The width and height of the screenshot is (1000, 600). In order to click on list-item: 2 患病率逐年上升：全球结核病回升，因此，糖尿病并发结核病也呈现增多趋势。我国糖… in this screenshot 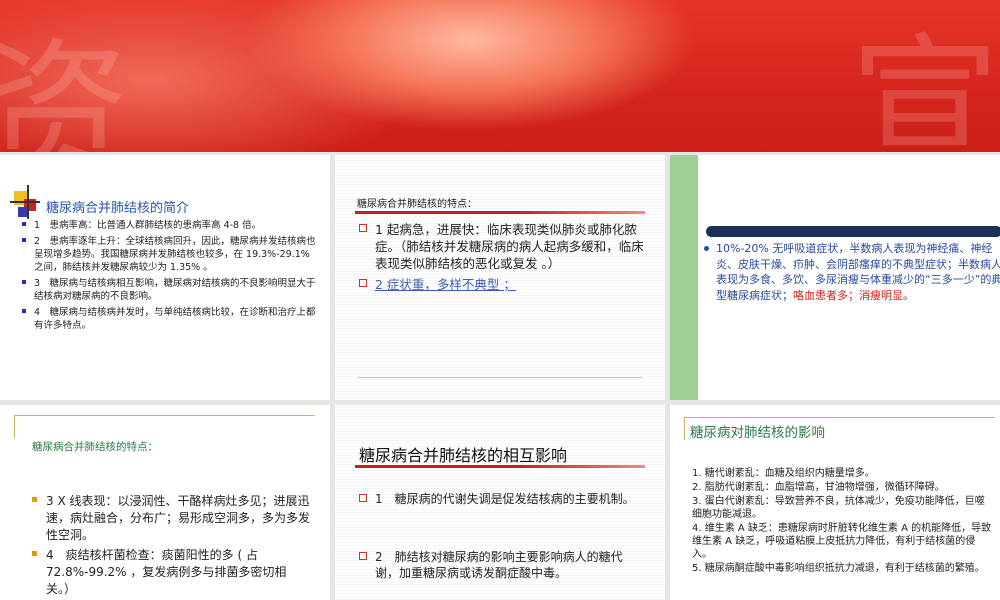, I will do `click(169, 254)`.